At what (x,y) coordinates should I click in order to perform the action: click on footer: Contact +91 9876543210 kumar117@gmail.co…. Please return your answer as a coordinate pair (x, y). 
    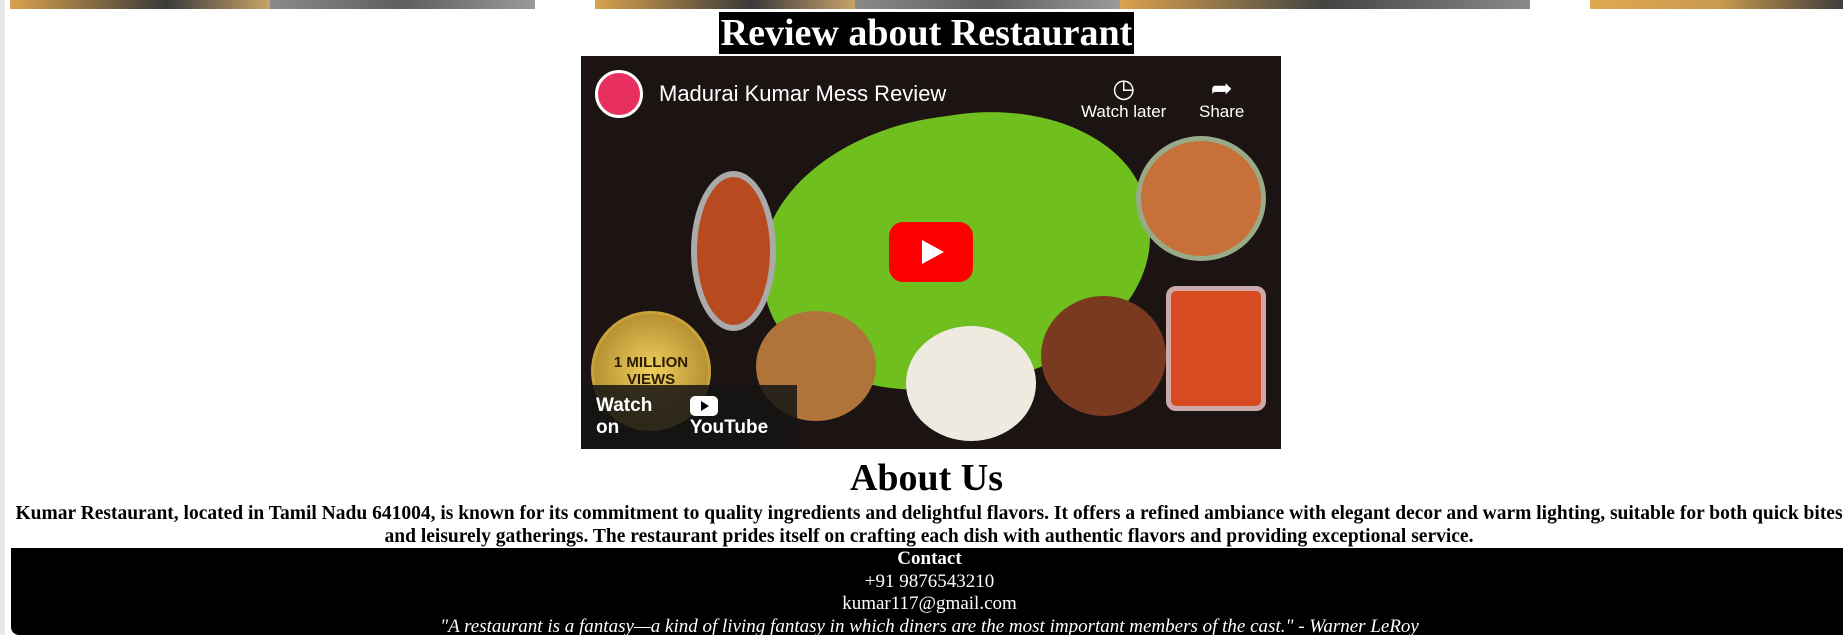
    Looking at the image, I should click on (927, 591).